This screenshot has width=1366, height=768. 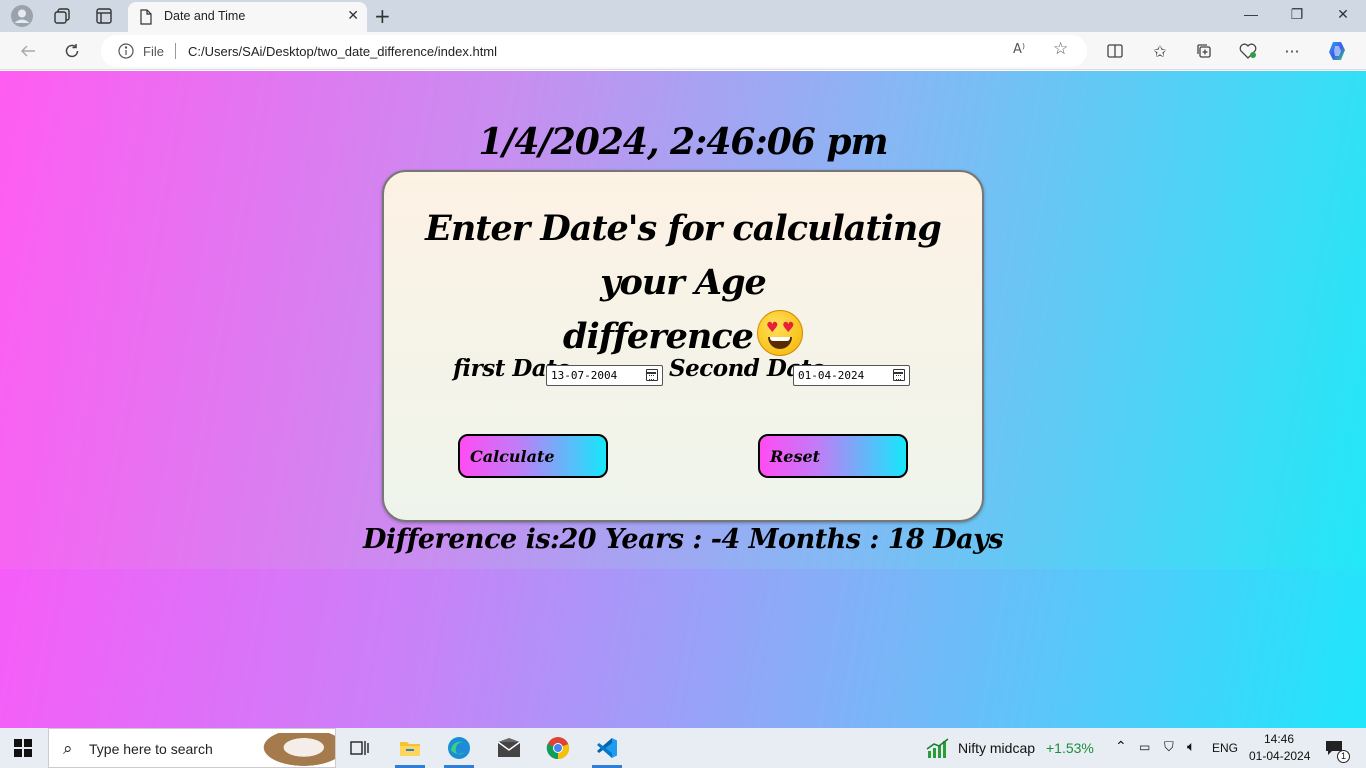 What do you see at coordinates (1144, 747) in the screenshot?
I see `battery-icon: ▭` at bounding box center [1144, 747].